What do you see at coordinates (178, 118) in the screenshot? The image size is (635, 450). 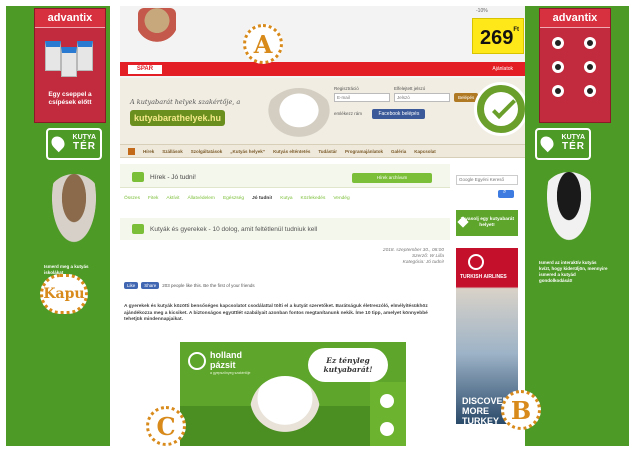 I see `site-logo: kutyabarathelyek.hu` at bounding box center [178, 118].